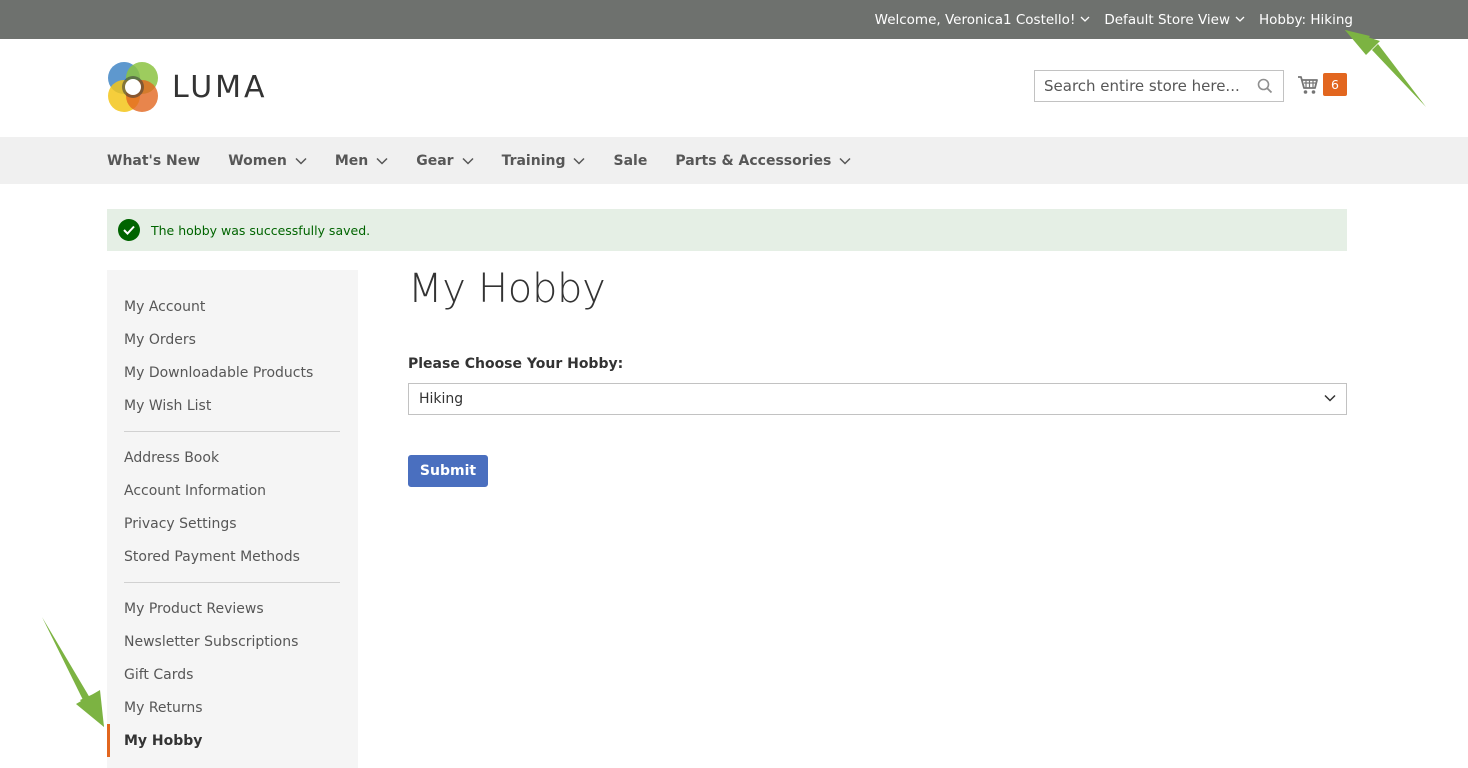  I want to click on store-view-switcher: Default Store View, so click(1174, 20).